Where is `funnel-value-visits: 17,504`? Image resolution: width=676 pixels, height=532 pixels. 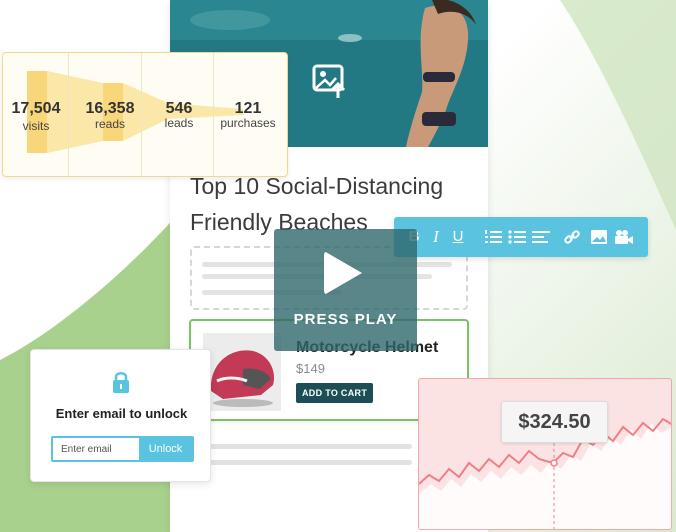 funnel-value-visits: 17,504 is located at coordinates (36, 108).